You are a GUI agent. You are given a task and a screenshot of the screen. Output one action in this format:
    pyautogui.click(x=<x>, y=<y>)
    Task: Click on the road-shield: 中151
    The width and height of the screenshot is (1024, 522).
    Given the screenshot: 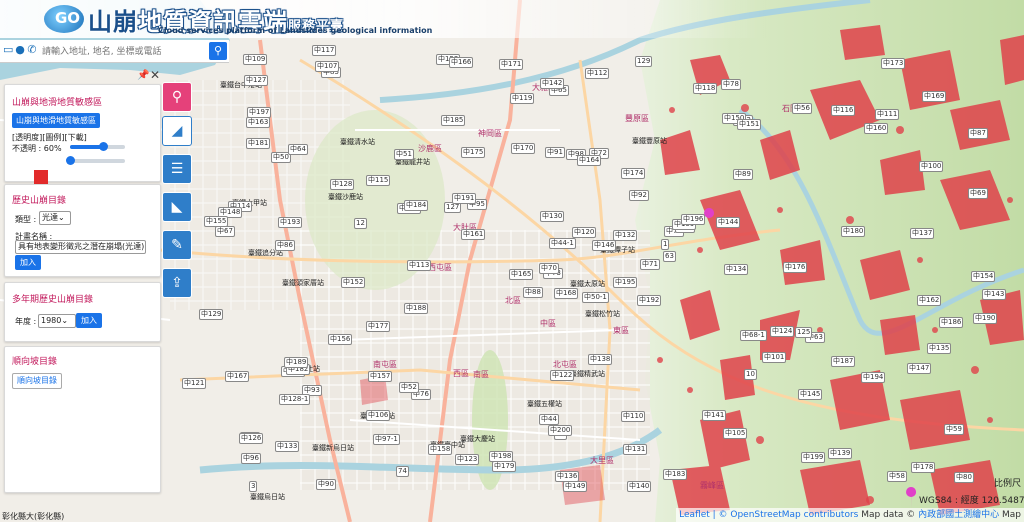 What is the action you would take?
    pyautogui.click(x=749, y=124)
    